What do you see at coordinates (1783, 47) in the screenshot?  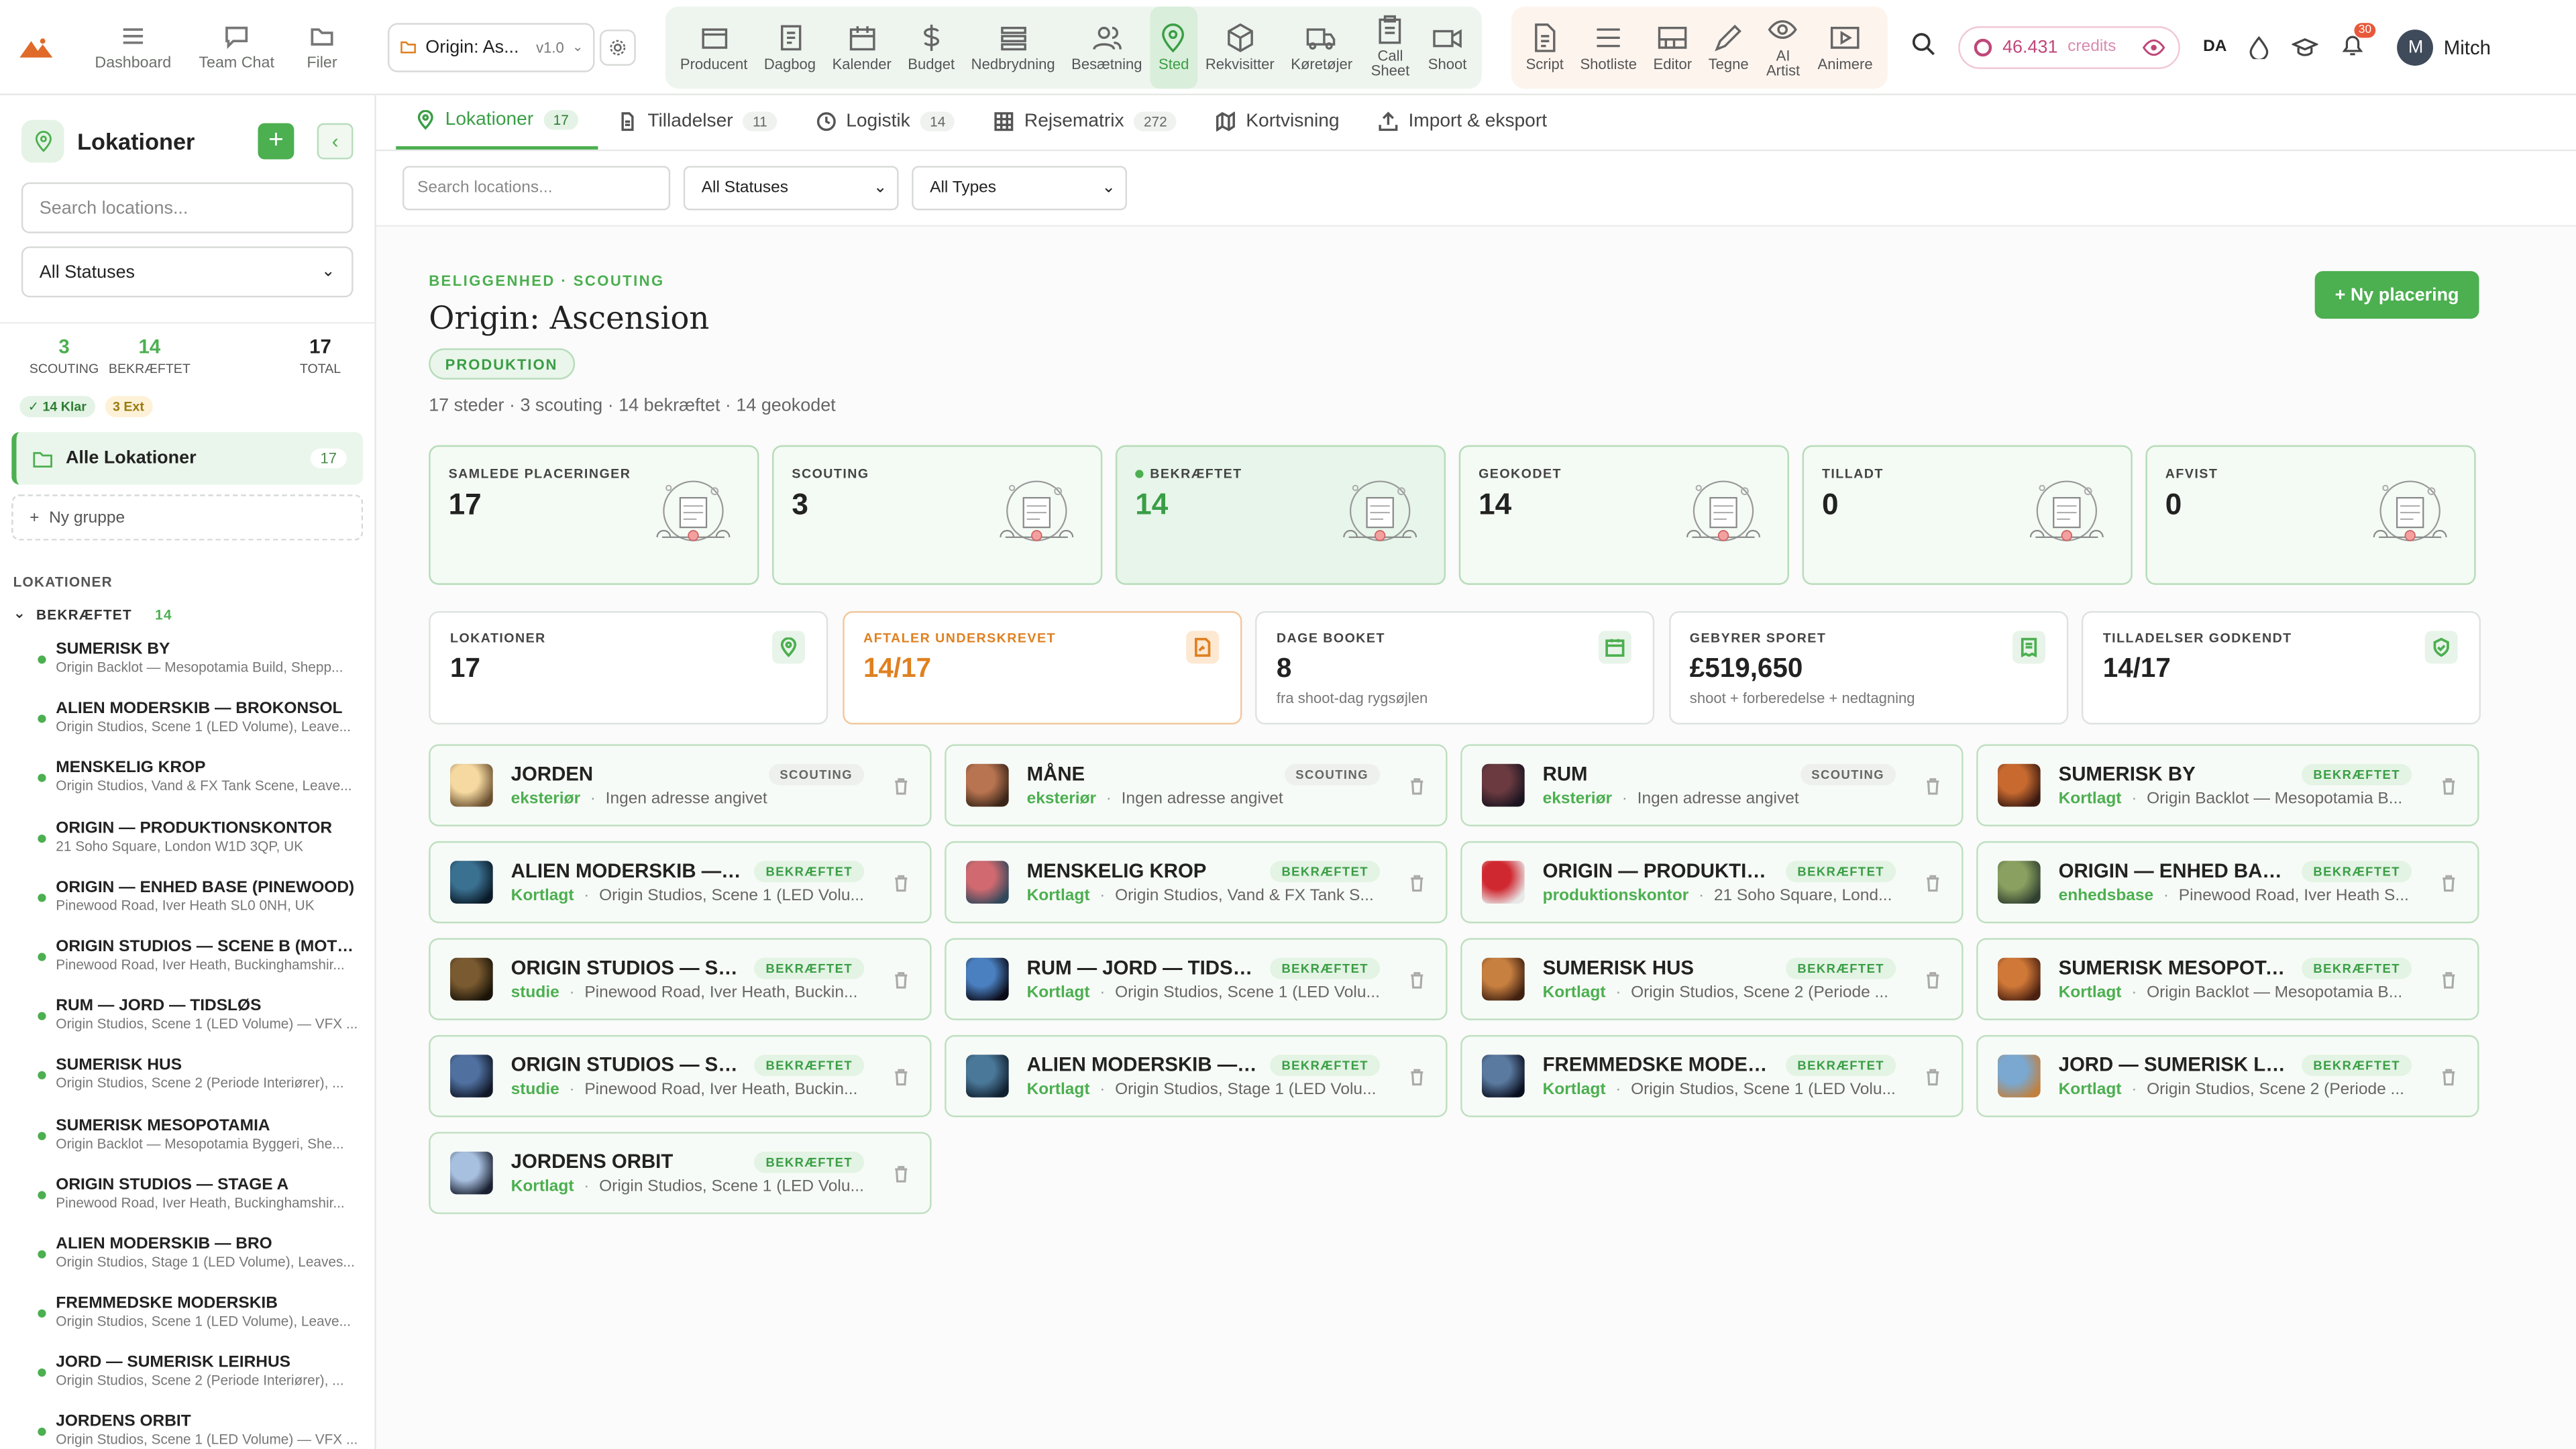 I see `tool-ai-artist: AI Artist` at bounding box center [1783, 47].